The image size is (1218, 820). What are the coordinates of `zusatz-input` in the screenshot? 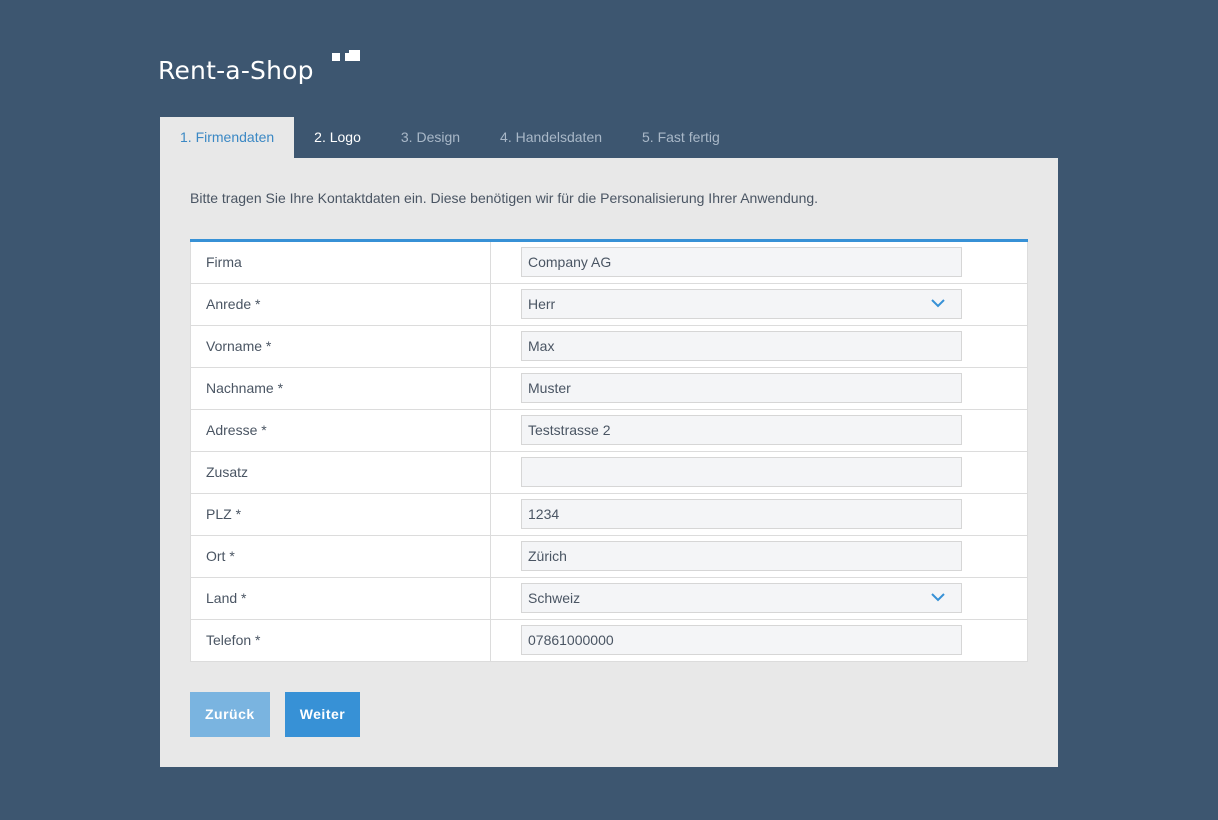 It's located at (741, 472).